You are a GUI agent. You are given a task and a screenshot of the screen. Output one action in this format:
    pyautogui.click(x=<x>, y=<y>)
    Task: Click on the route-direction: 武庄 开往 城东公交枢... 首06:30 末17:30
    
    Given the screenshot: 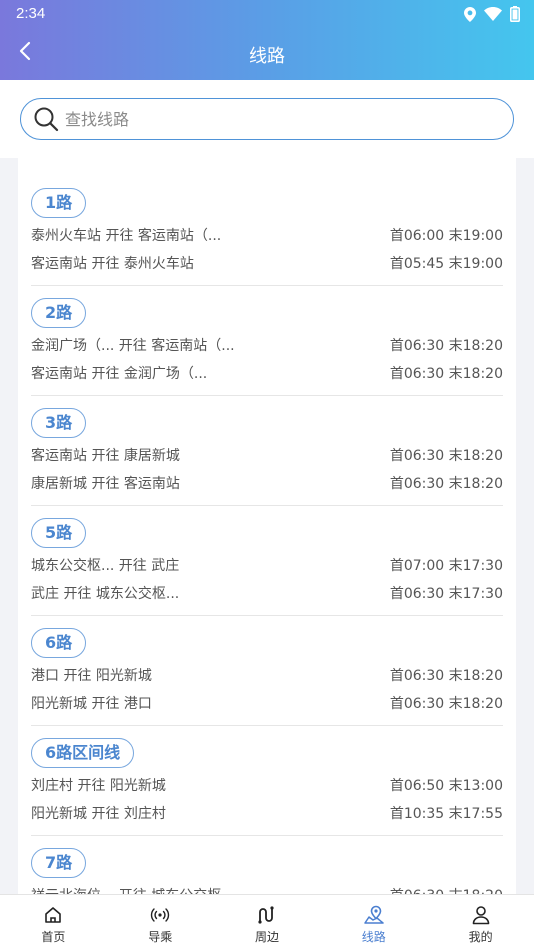 What is the action you would take?
    pyautogui.click(x=267, y=593)
    